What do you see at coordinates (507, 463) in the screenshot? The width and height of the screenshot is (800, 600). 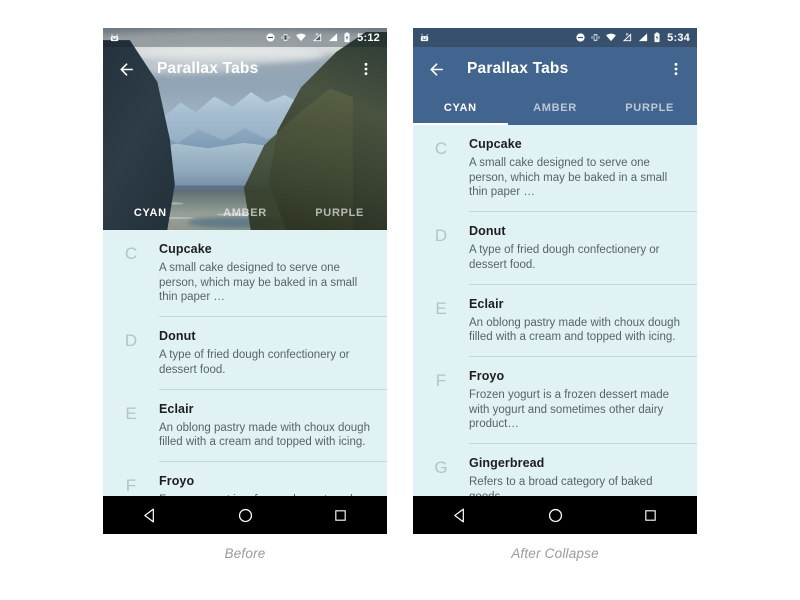 I see `list-item-title: Gingerbread` at bounding box center [507, 463].